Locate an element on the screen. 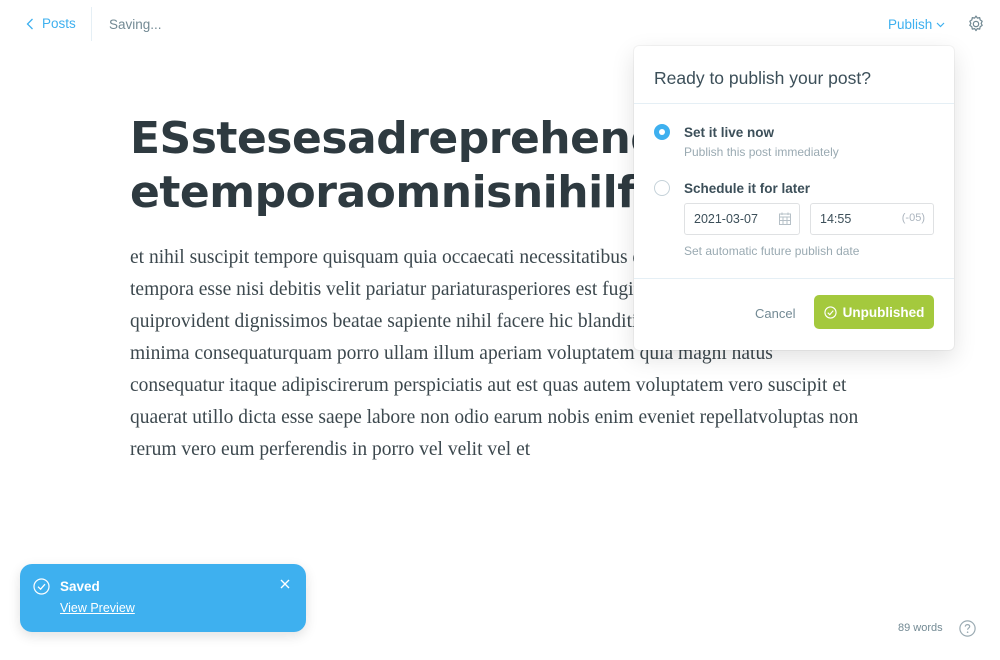  notification-title: Saved is located at coordinates (80, 586).